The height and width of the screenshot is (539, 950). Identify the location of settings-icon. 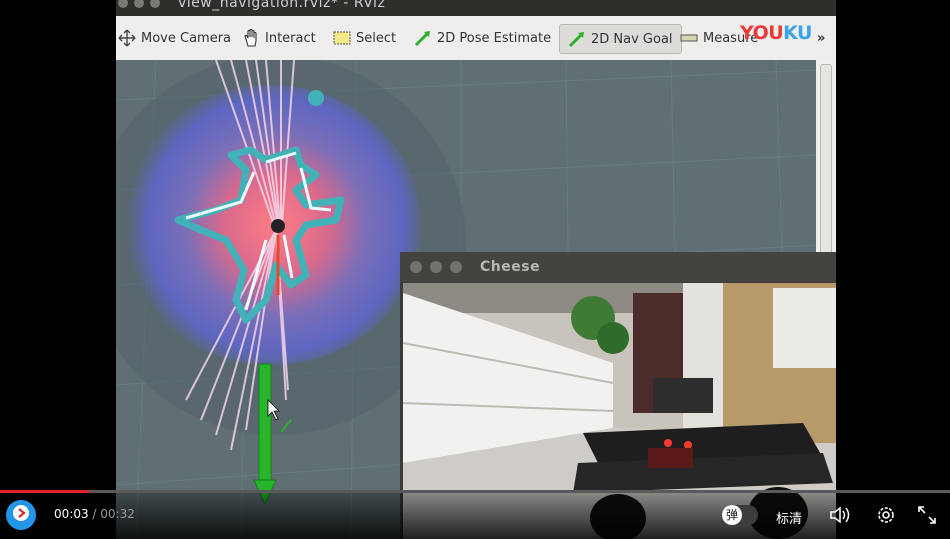
(886, 517).